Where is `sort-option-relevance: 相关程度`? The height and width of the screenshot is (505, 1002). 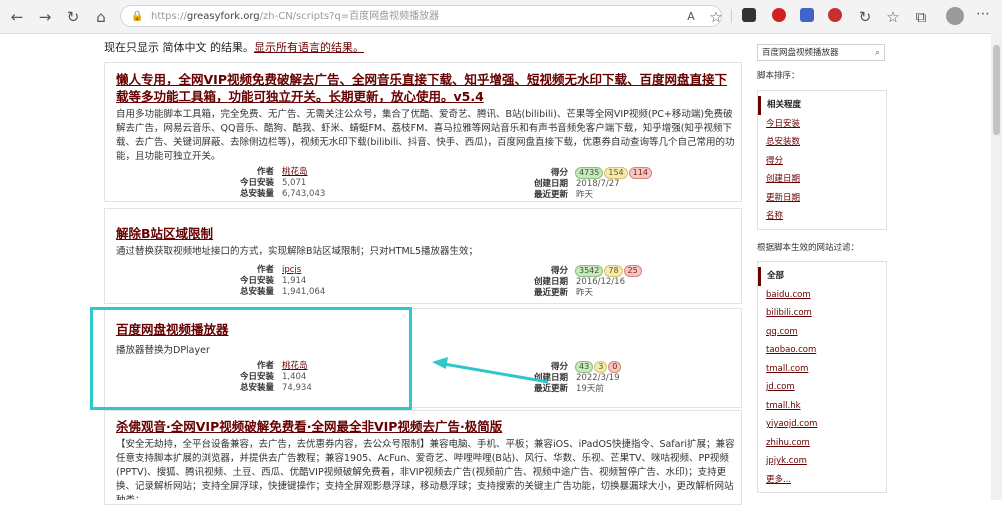 sort-option-relevance: 相关程度 is located at coordinates (822, 105).